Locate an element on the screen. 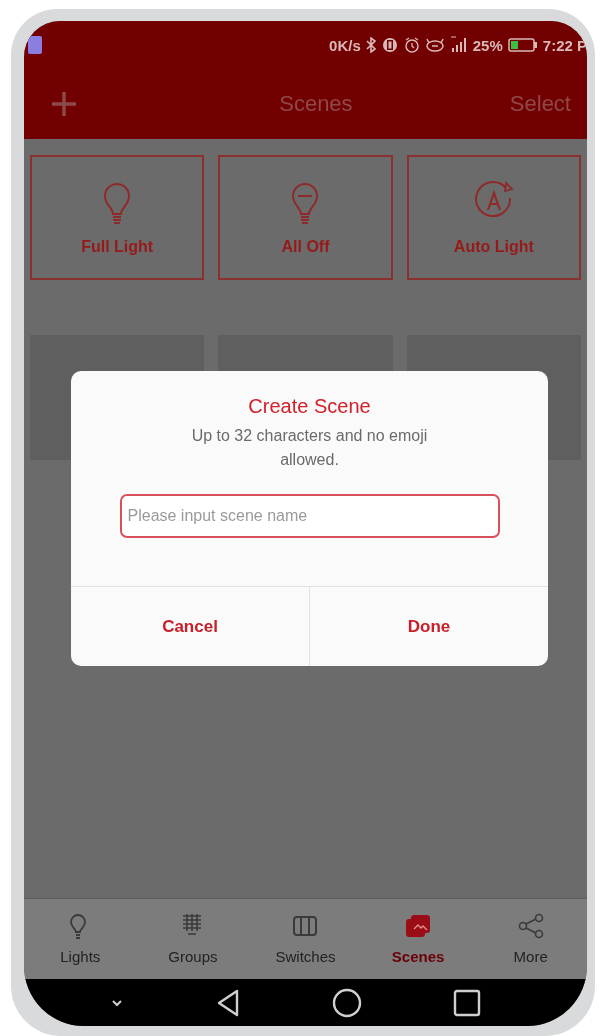  tab-item: More is located at coordinates (530, 939).